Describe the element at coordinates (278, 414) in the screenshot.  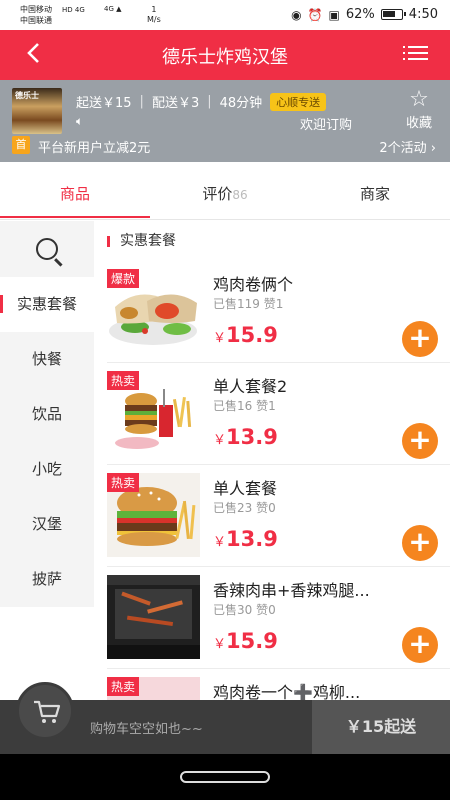
I see `product-item: 热卖 单人套餐2 已售16 赞1 ￥13.9 +` at that location.